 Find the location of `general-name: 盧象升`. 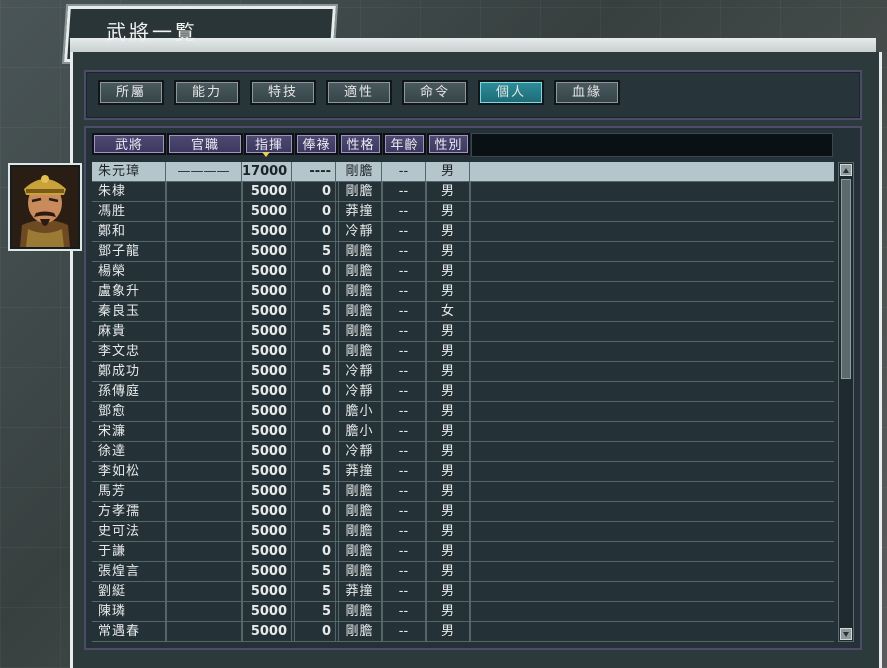

general-name: 盧象升 is located at coordinates (132, 291).